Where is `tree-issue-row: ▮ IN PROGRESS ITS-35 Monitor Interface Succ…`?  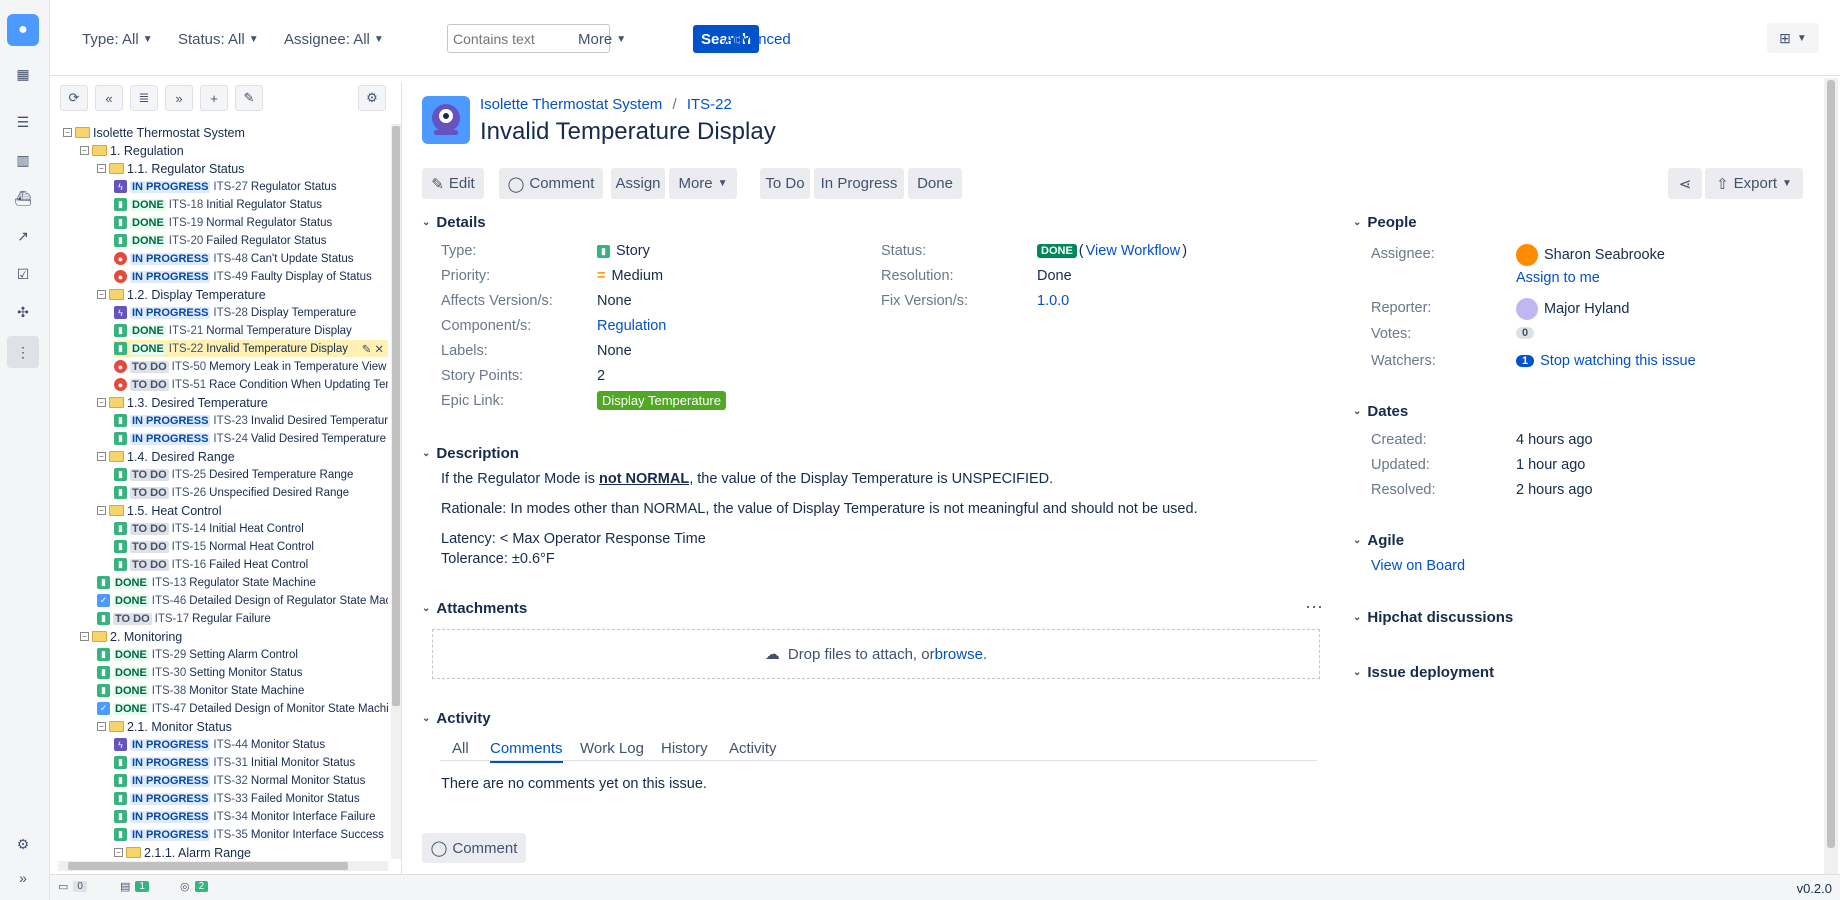
tree-issue-row: ▮ IN PROGRESS ITS-35 Monitor Interface Succ… is located at coordinates (249, 834).